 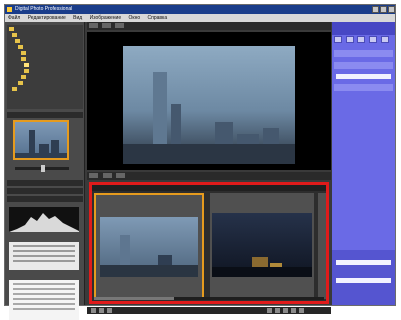 I want to click on panel-header-histogram, so click(x=45, y=183).